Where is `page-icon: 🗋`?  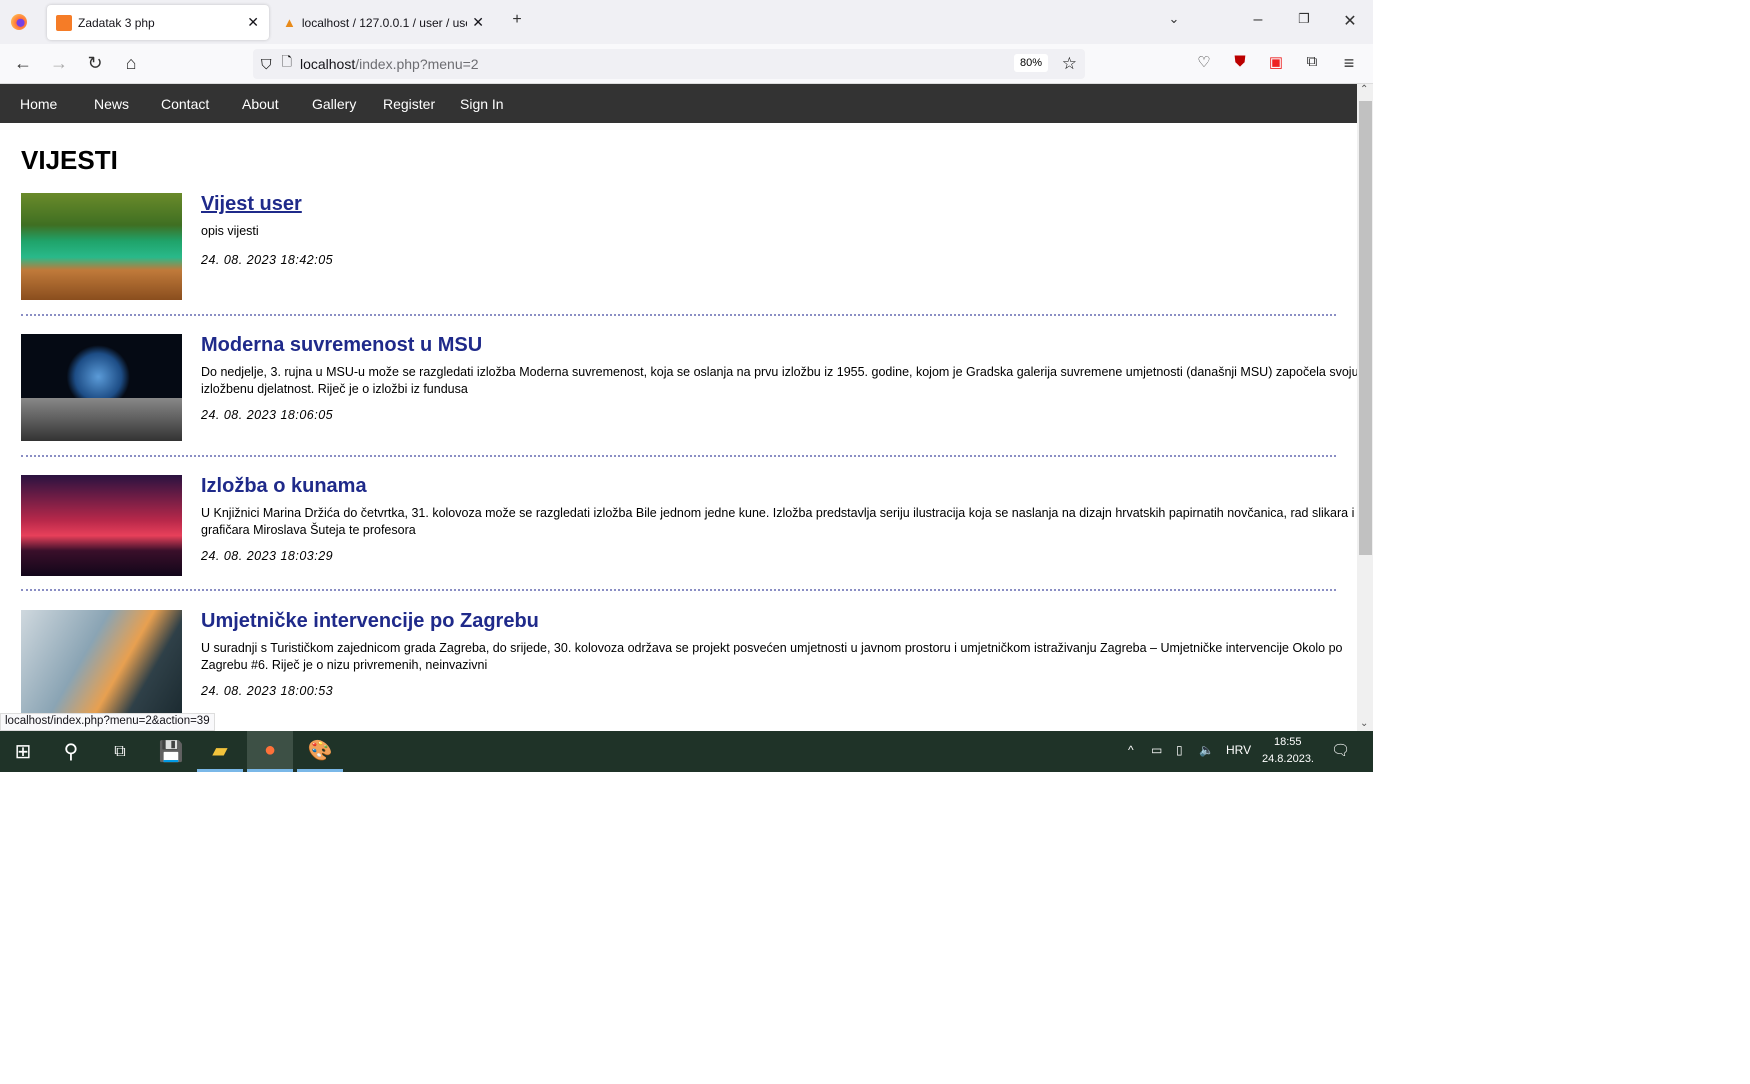
page-icon: 🗋 is located at coordinates (286, 61).